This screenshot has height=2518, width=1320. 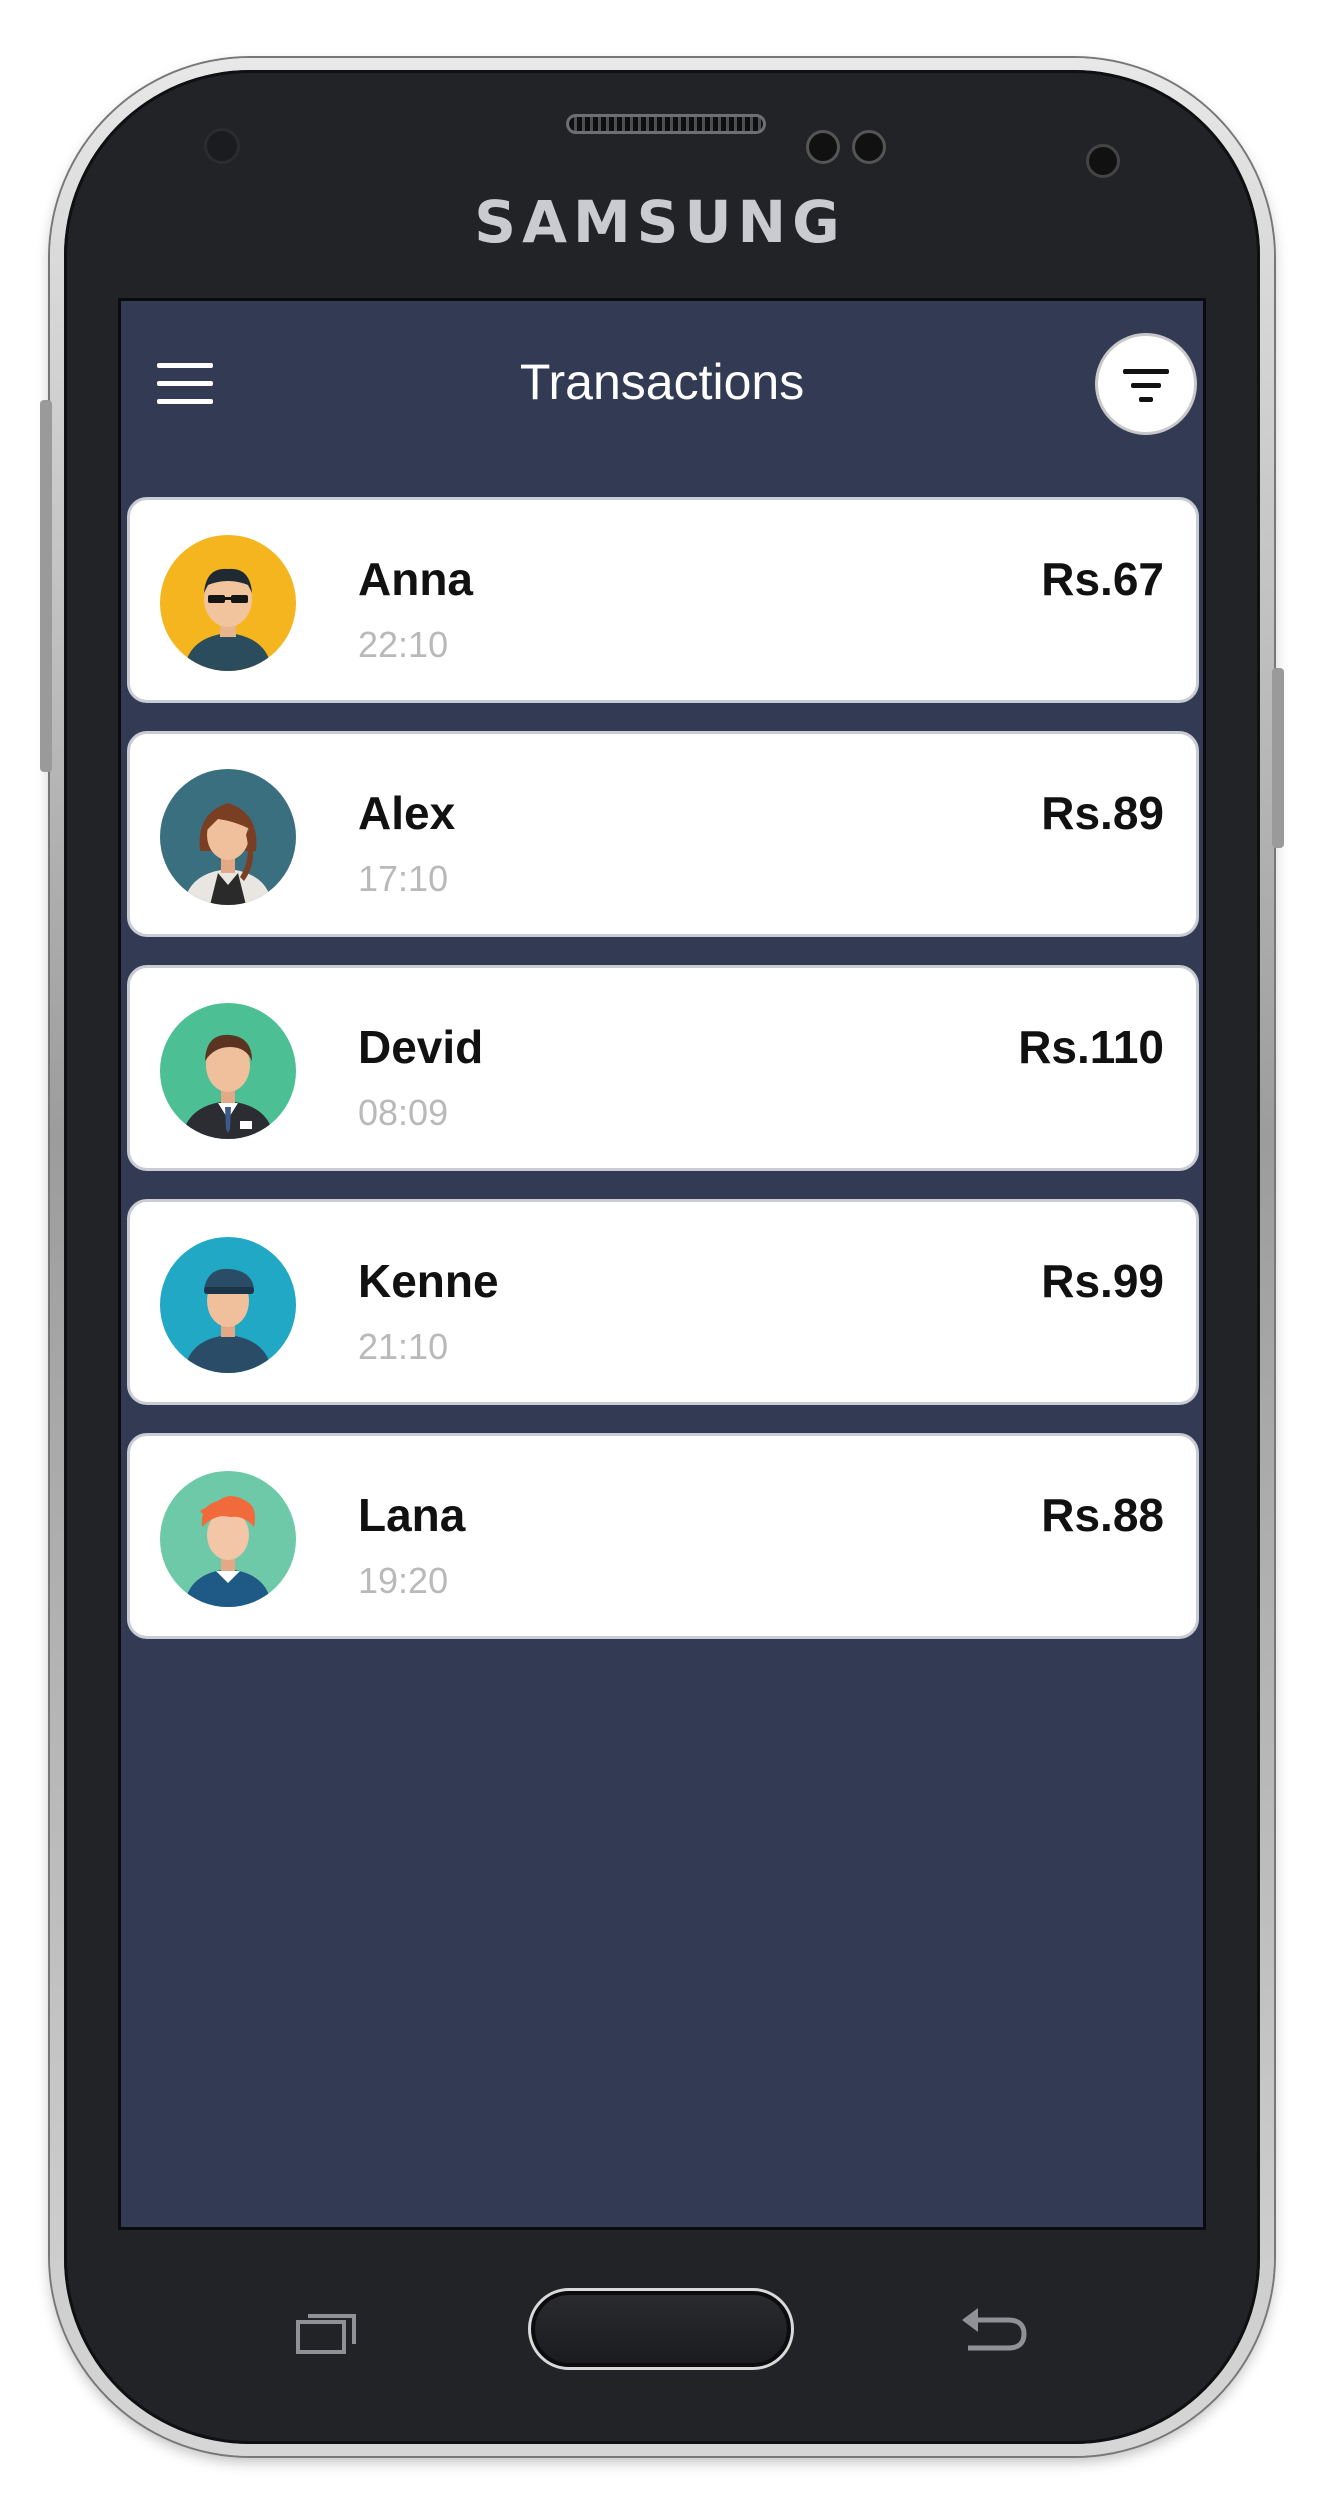 I want to click on person-cap-avatar-icon, so click(x=228, y=1305).